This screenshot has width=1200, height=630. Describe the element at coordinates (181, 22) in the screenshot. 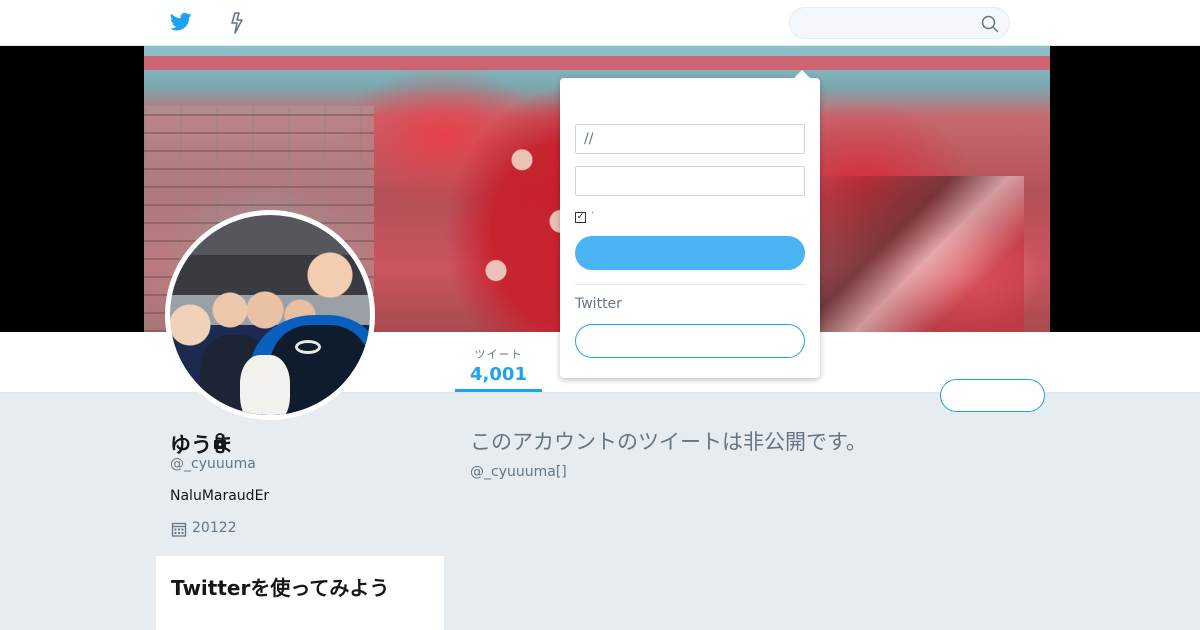

I see `twitter-bird-icon` at that location.